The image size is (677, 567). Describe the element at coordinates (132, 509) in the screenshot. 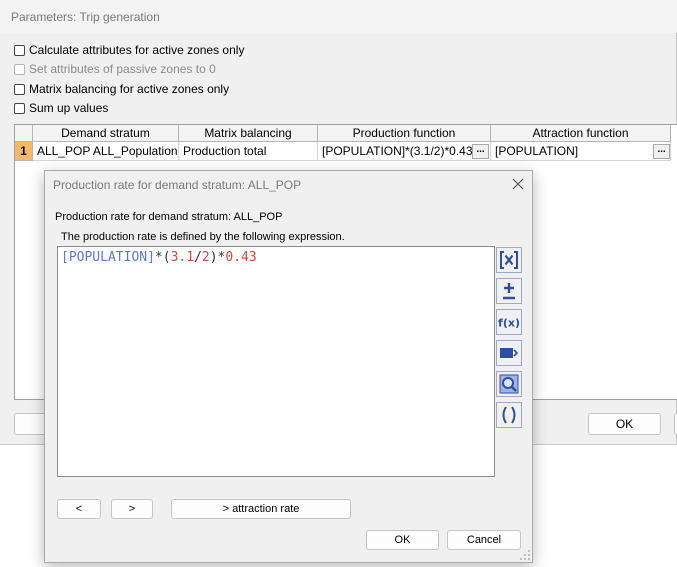

I see `next-button: >` at that location.